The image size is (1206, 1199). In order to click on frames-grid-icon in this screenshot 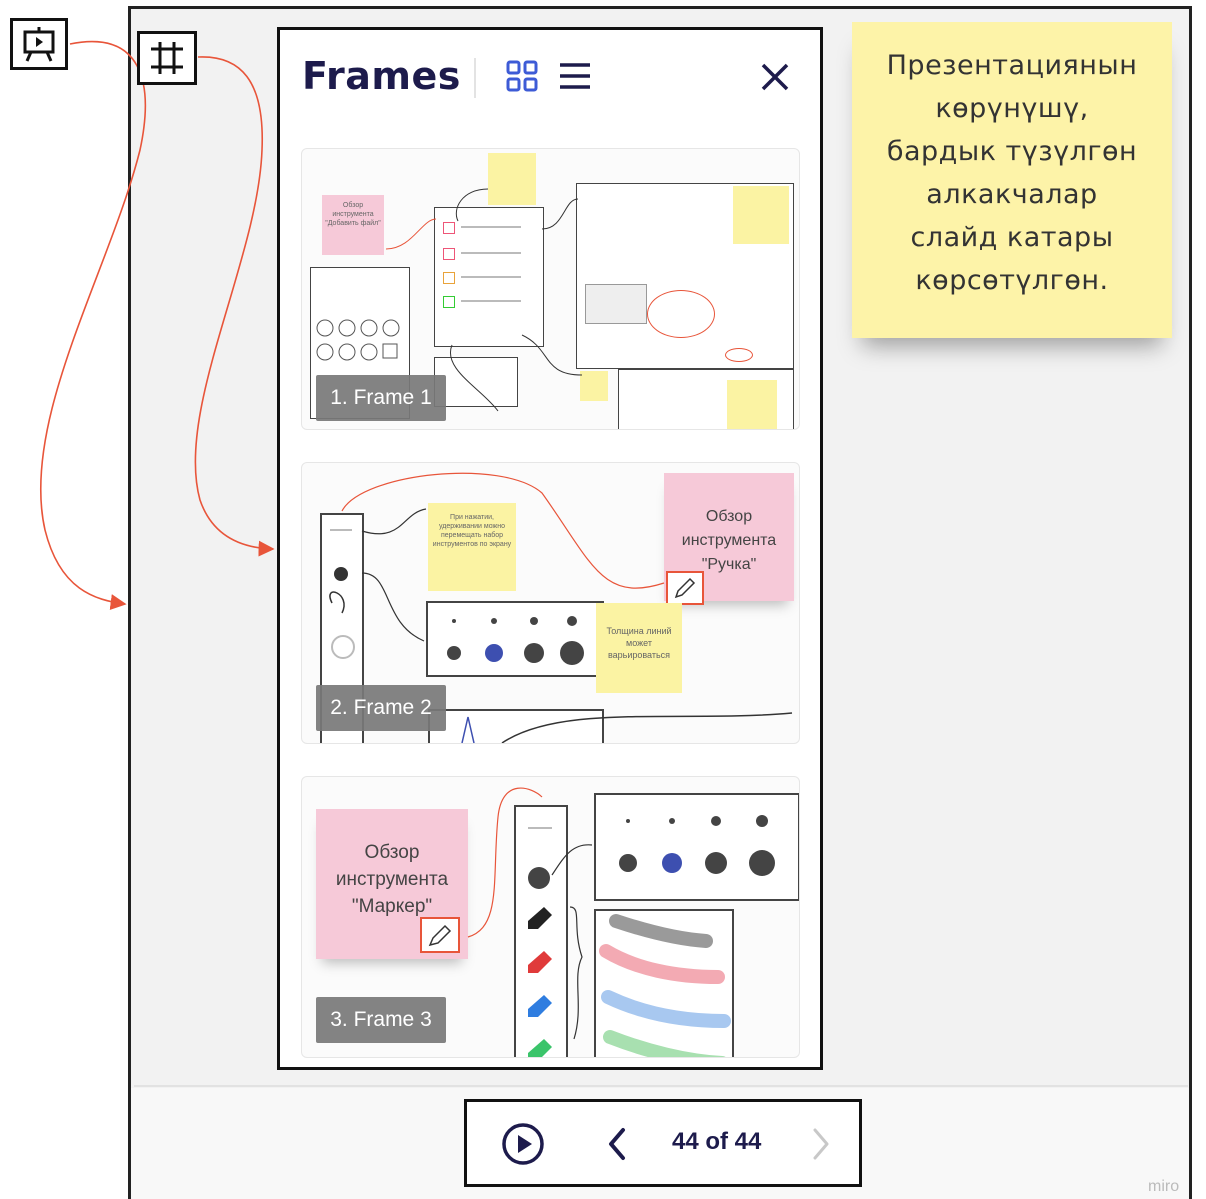, I will do `click(167, 58)`.